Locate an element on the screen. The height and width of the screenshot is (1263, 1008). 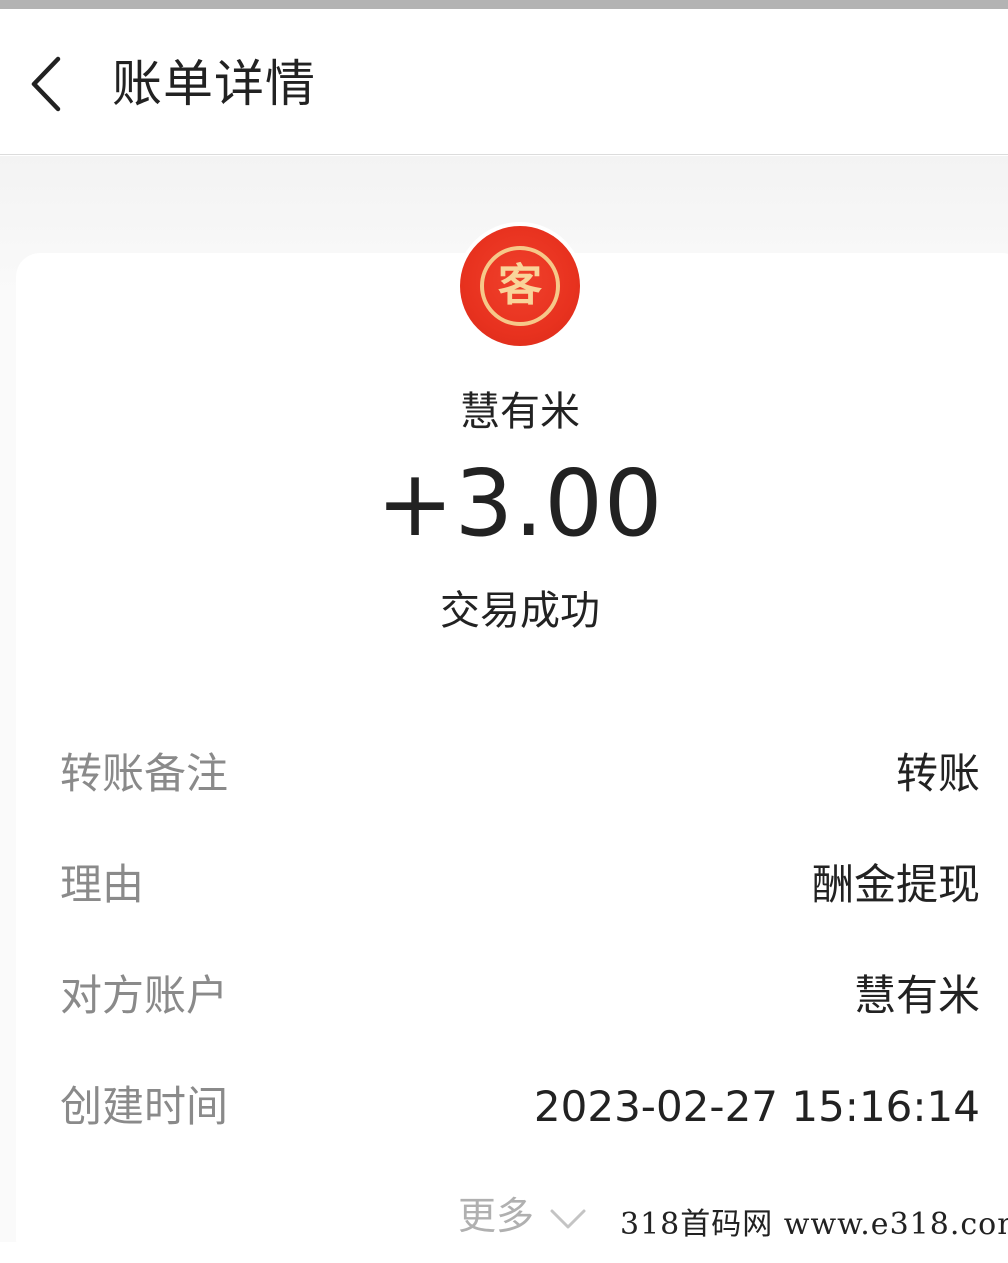
detail-label-counterparty: 对方账户 is located at coordinates (144, 995).